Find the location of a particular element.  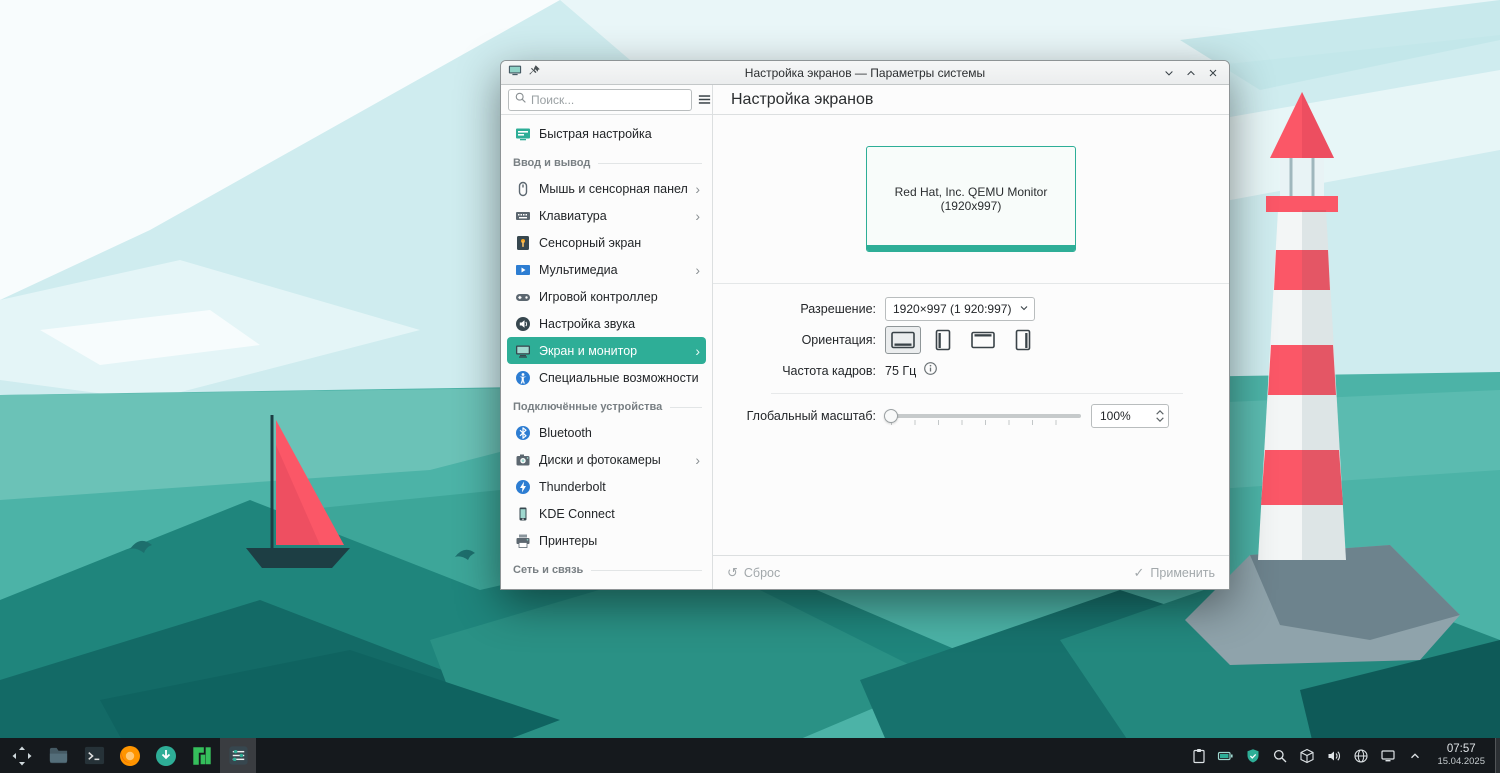

firefox-icon is located at coordinates (130, 755).